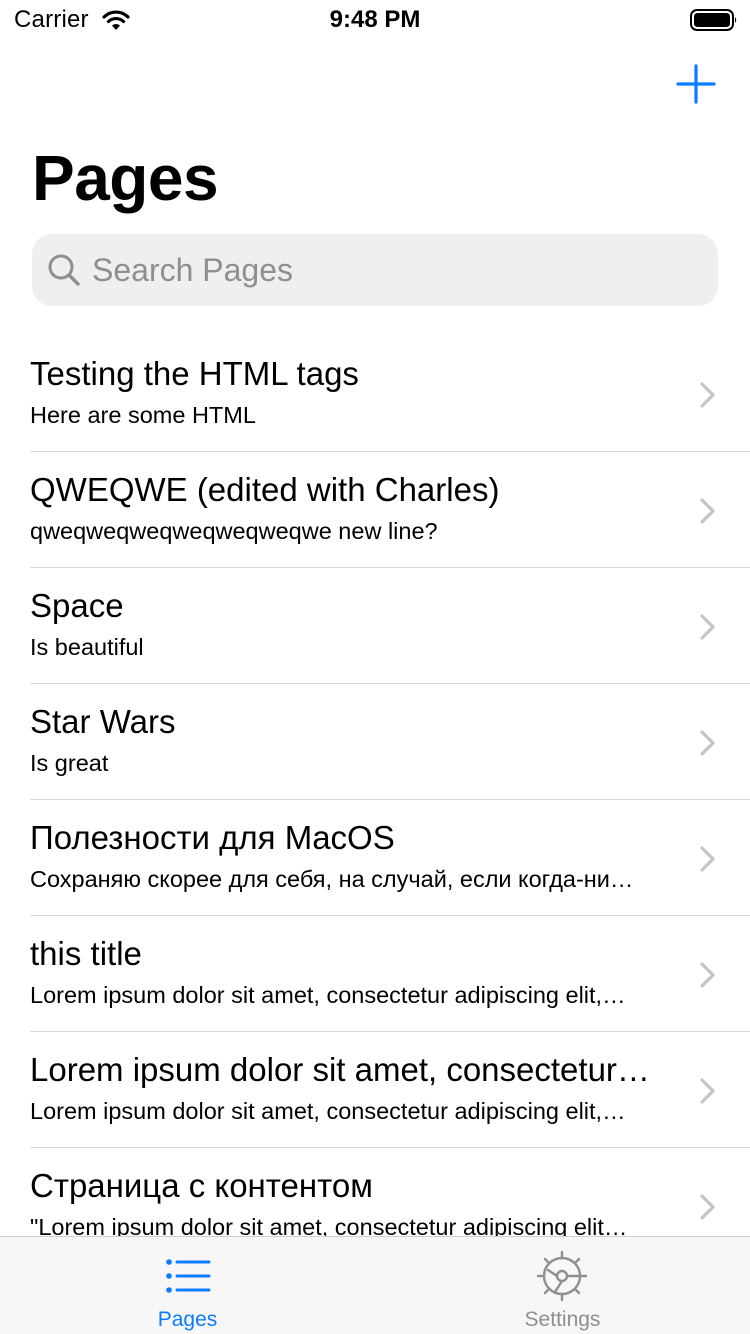 The image size is (750, 1334). I want to click on page-subtitle-label: Is great, so click(69, 763).